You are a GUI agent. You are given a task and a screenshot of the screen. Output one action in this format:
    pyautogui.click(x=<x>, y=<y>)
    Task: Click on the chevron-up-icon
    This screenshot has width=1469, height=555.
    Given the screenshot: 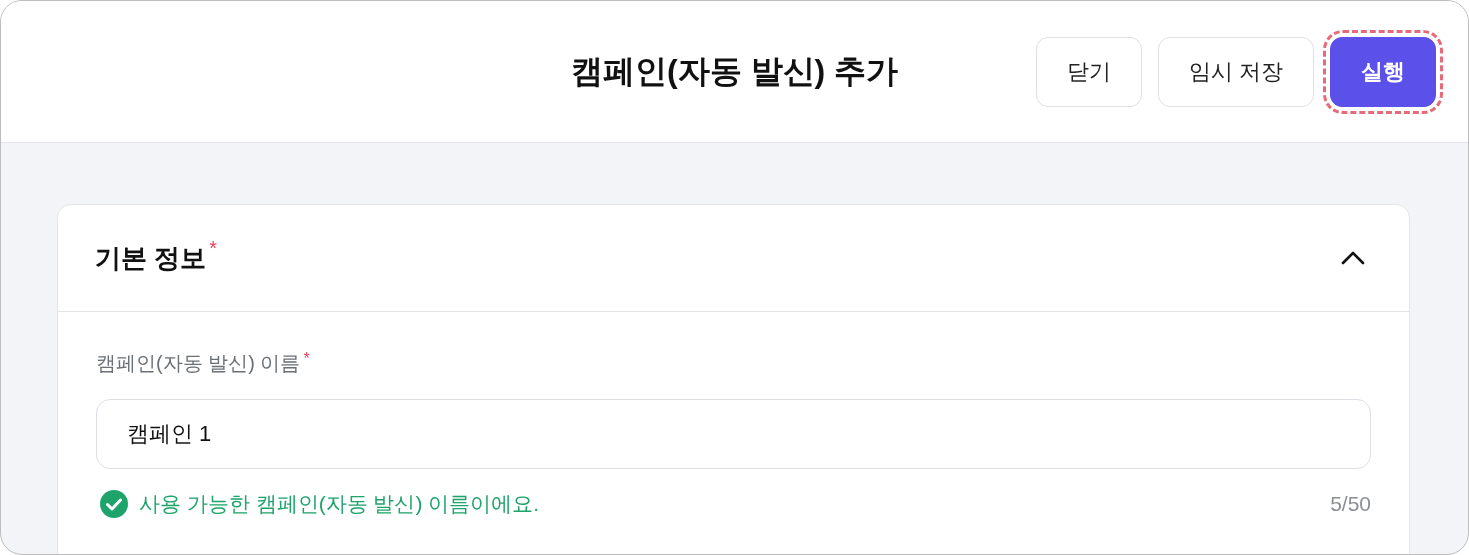 What is the action you would take?
    pyautogui.click(x=1353, y=258)
    